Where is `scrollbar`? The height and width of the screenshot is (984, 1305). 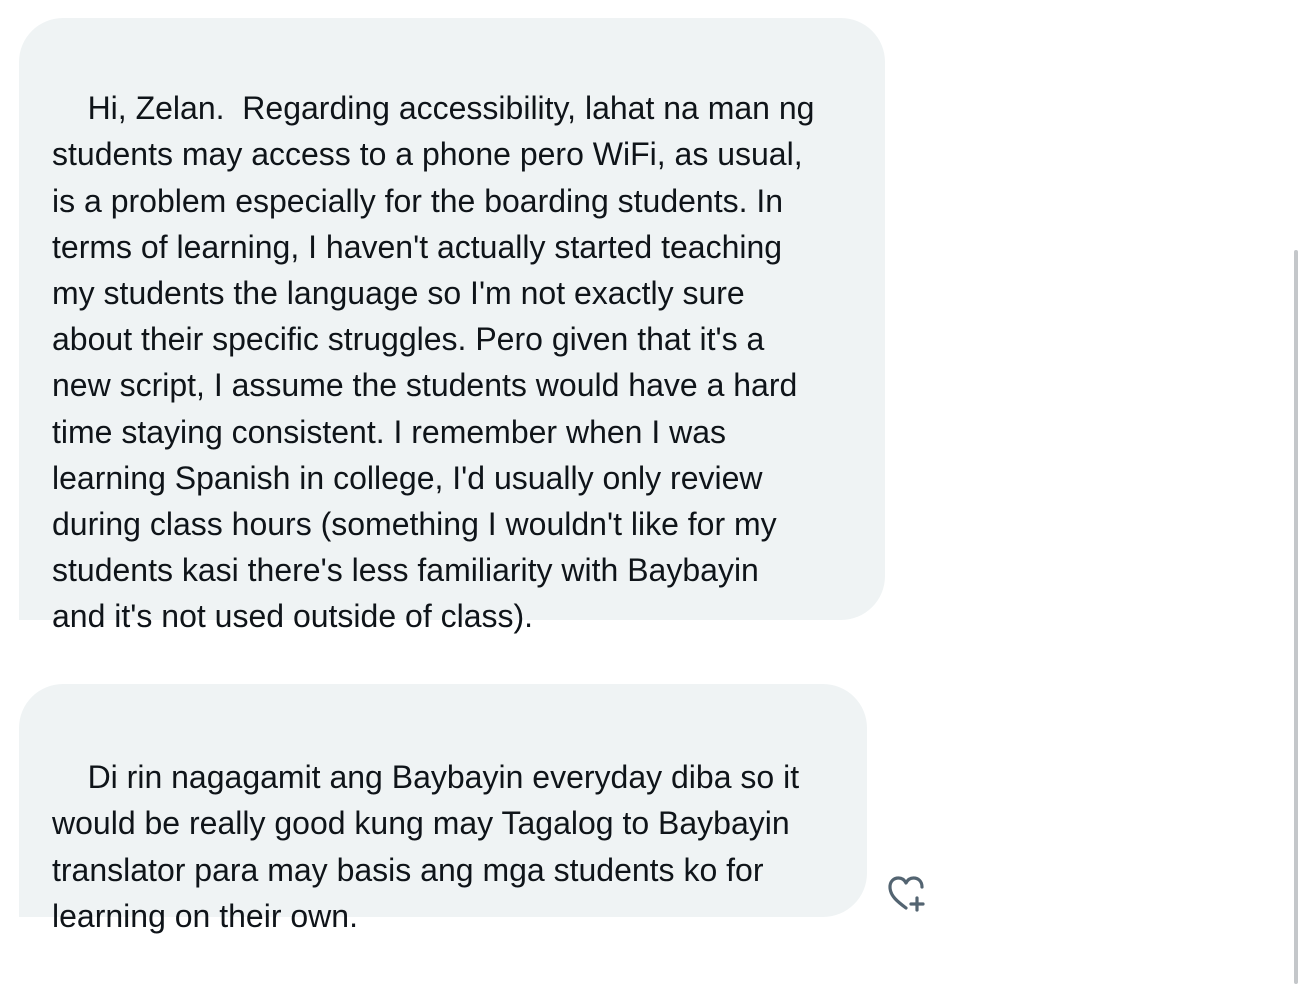
scrollbar is located at coordinates (1296, 617).